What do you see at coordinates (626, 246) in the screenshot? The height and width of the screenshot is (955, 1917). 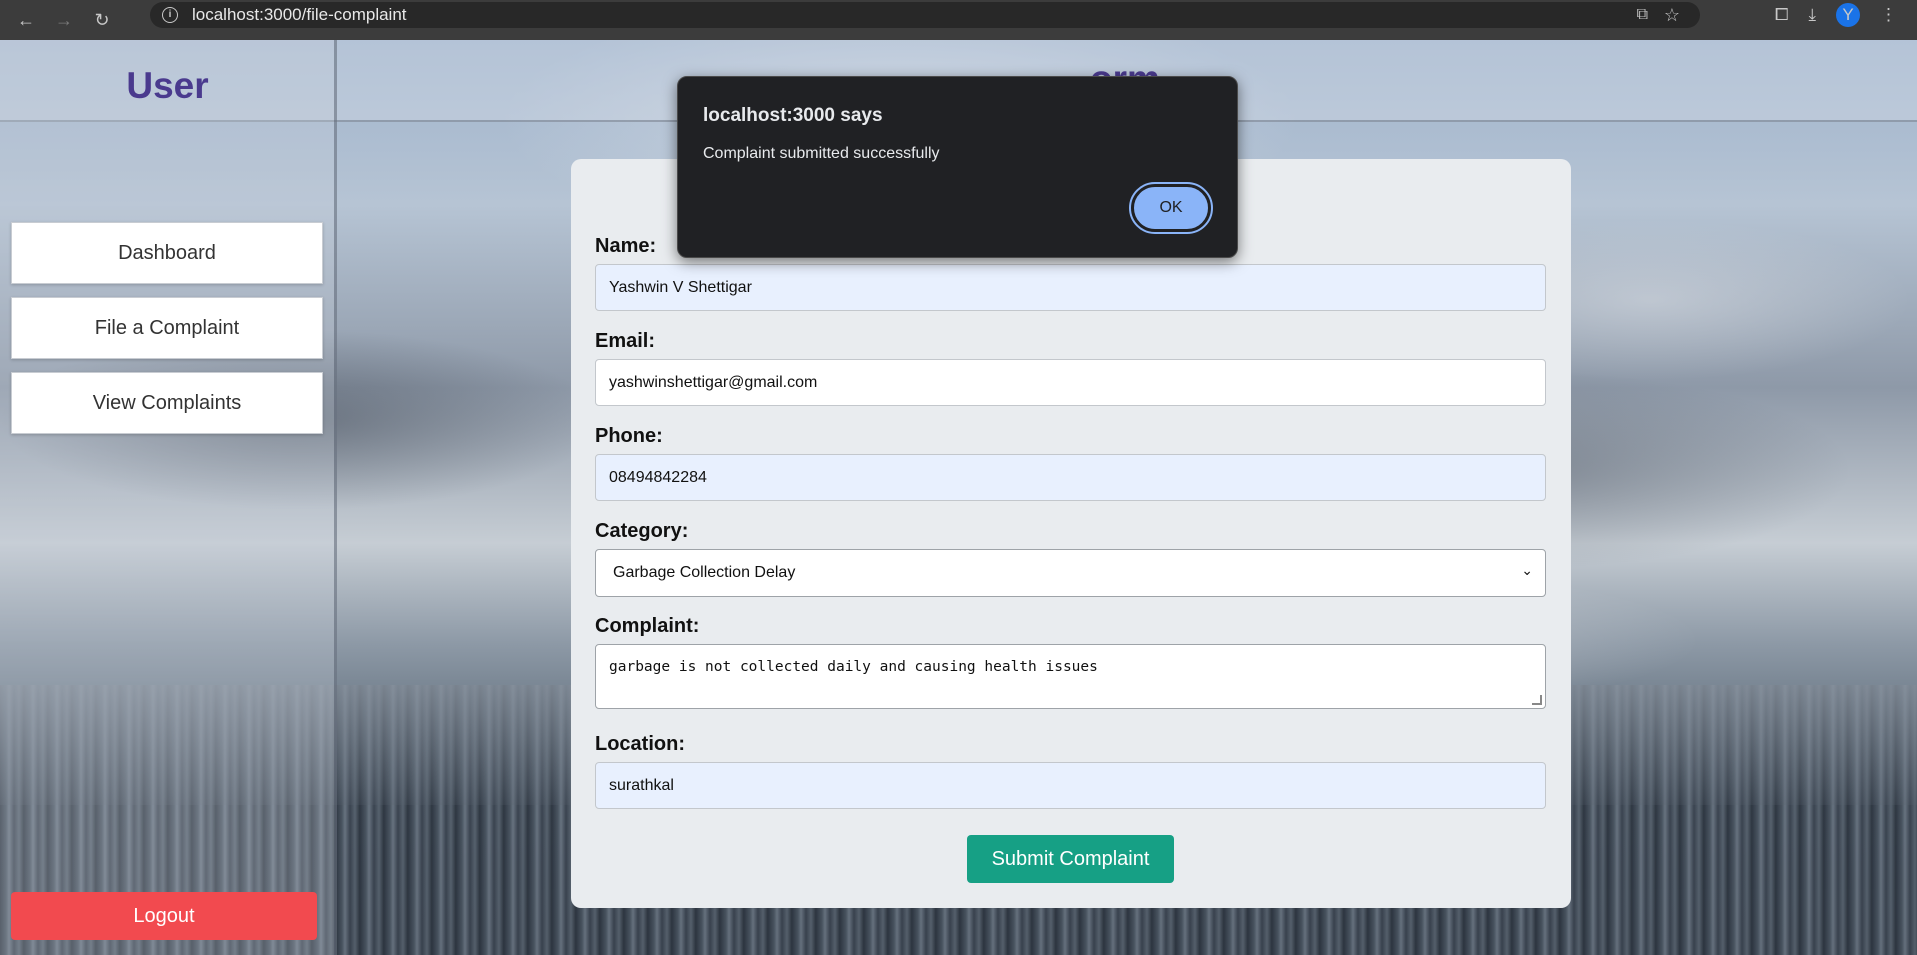 I see `name-label: Name:` at bounding box center [626, 246].